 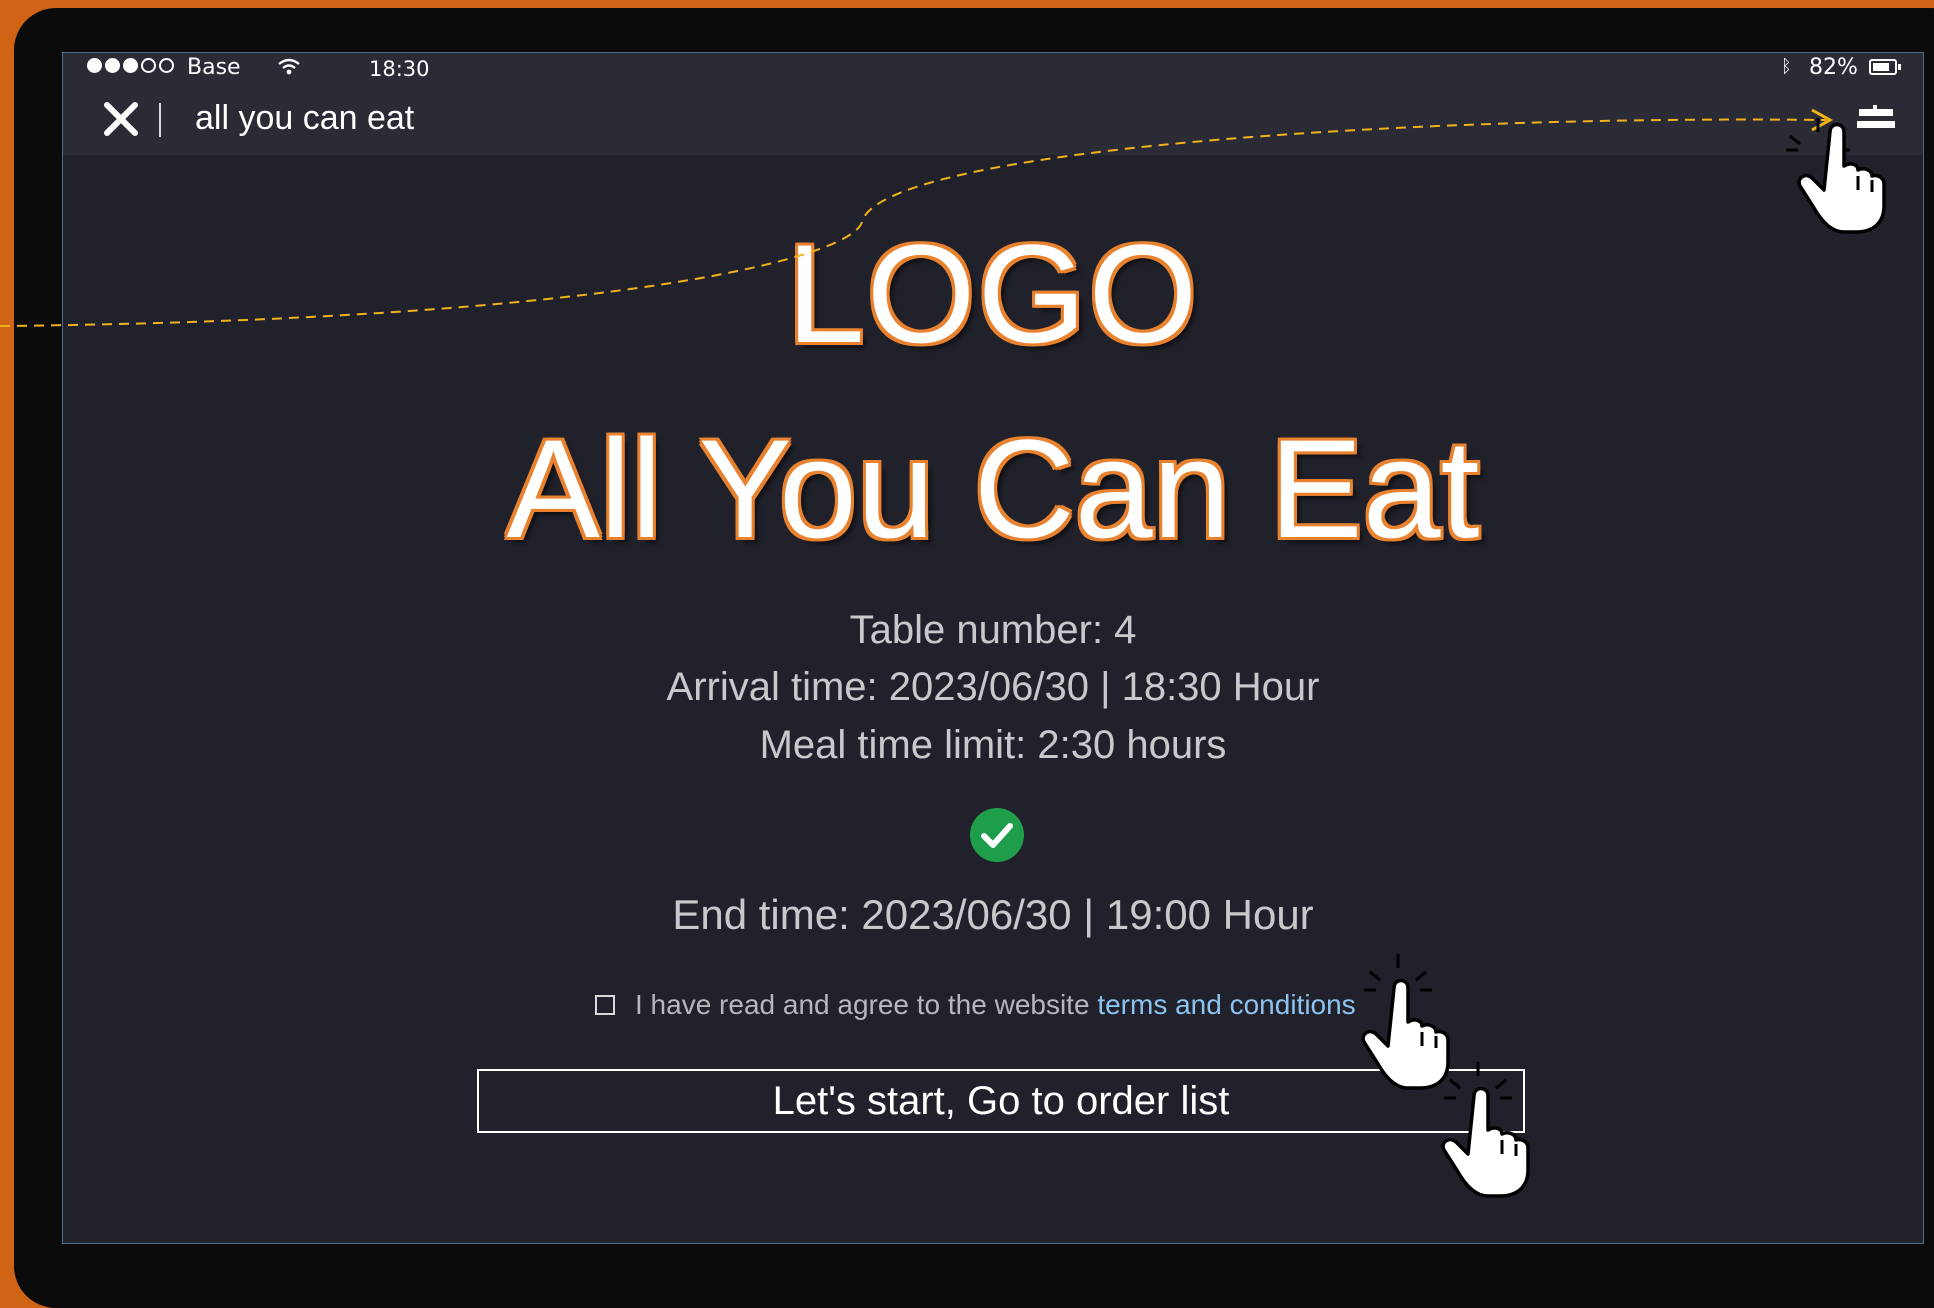 I want to click on terms-text: I have read and agree to the website, so click(x=862, y=1004).